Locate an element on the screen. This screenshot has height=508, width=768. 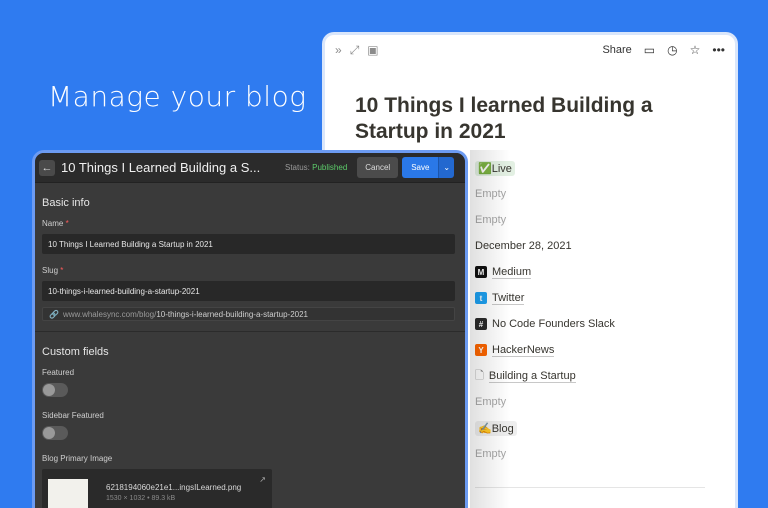
sidebar-featured-toggle is located at coordinates (55, 433).